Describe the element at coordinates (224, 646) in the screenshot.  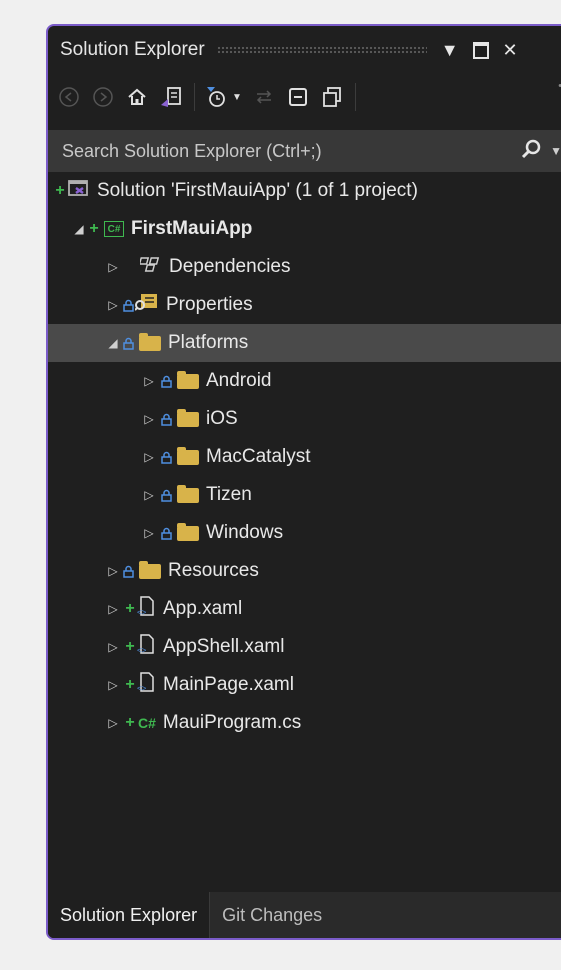
I see `tree-item-label: AppShell.xaml` at that location.